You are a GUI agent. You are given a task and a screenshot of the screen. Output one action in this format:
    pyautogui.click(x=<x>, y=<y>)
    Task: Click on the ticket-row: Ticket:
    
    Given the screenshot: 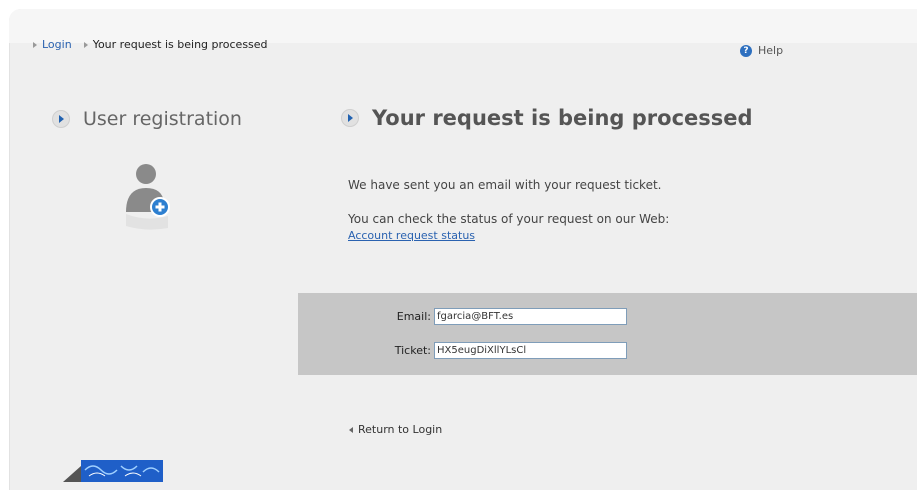 What is the action you would take?
    pyautogui.click(x=464, y=350)
    